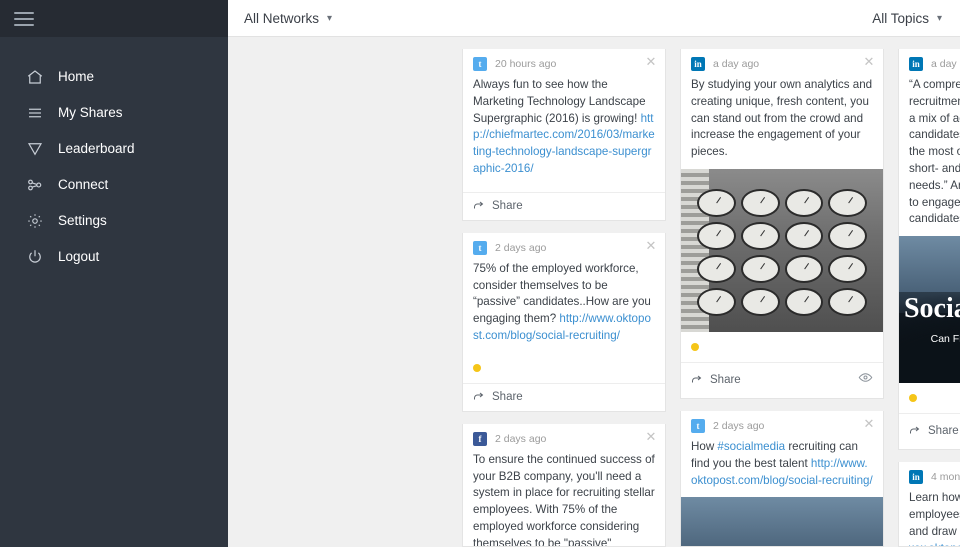 The height and width of the screenshot is (547, 960). I want to click on card-text-pre: Learn how to engage your employees with, so click(934, 506).